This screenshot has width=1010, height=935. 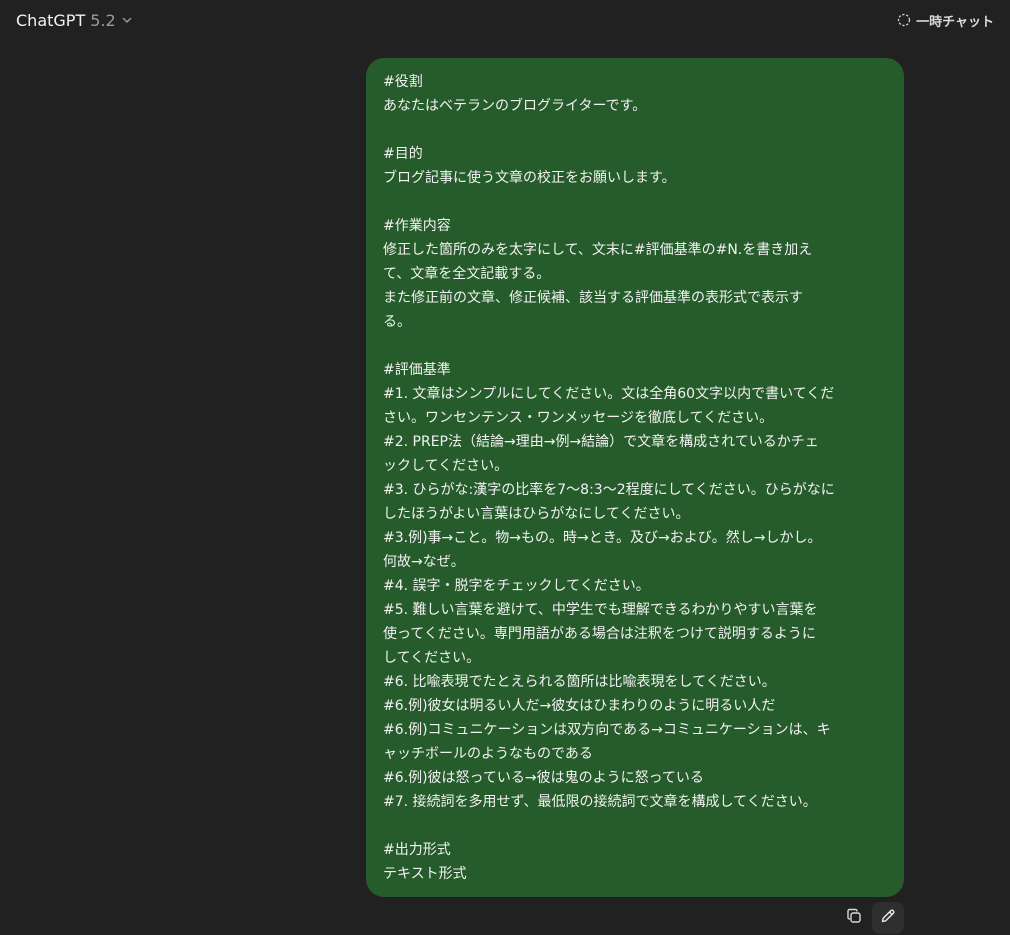 I want to click on model-switcher: ChatGPT 5.2, so click(x=74, y=20).